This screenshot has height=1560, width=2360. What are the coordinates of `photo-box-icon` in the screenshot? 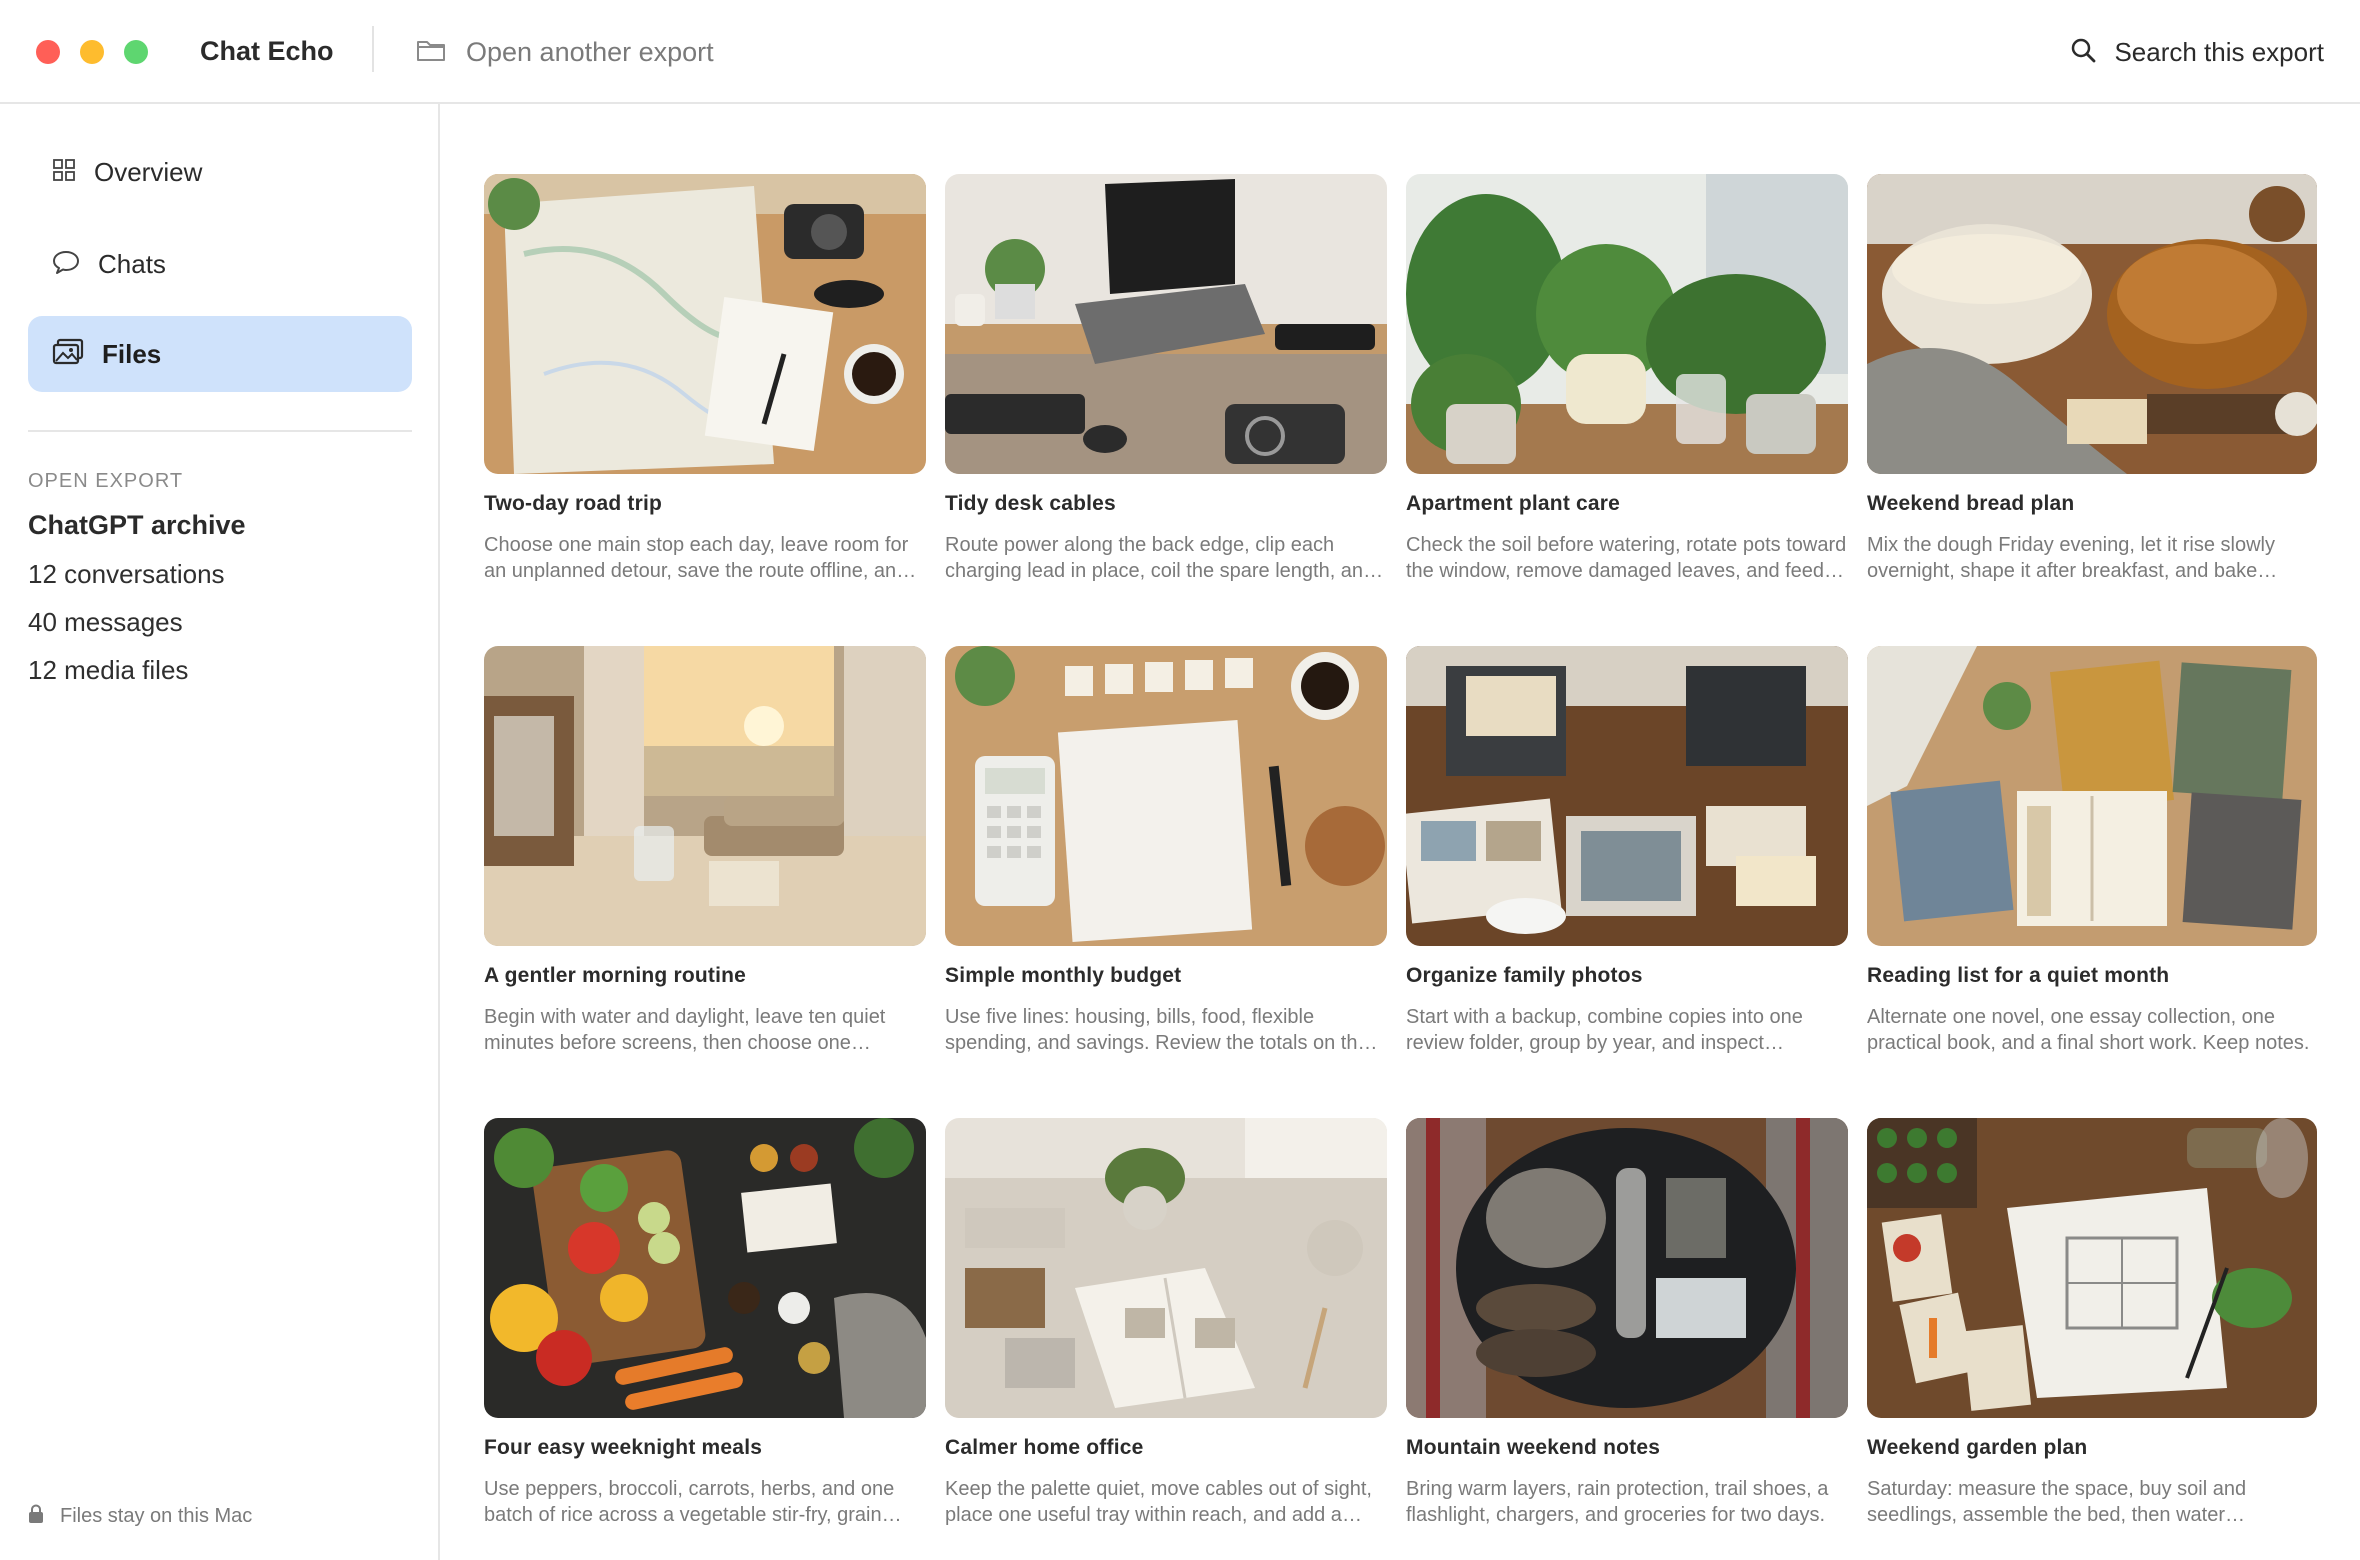 It's located at (1627, 796).